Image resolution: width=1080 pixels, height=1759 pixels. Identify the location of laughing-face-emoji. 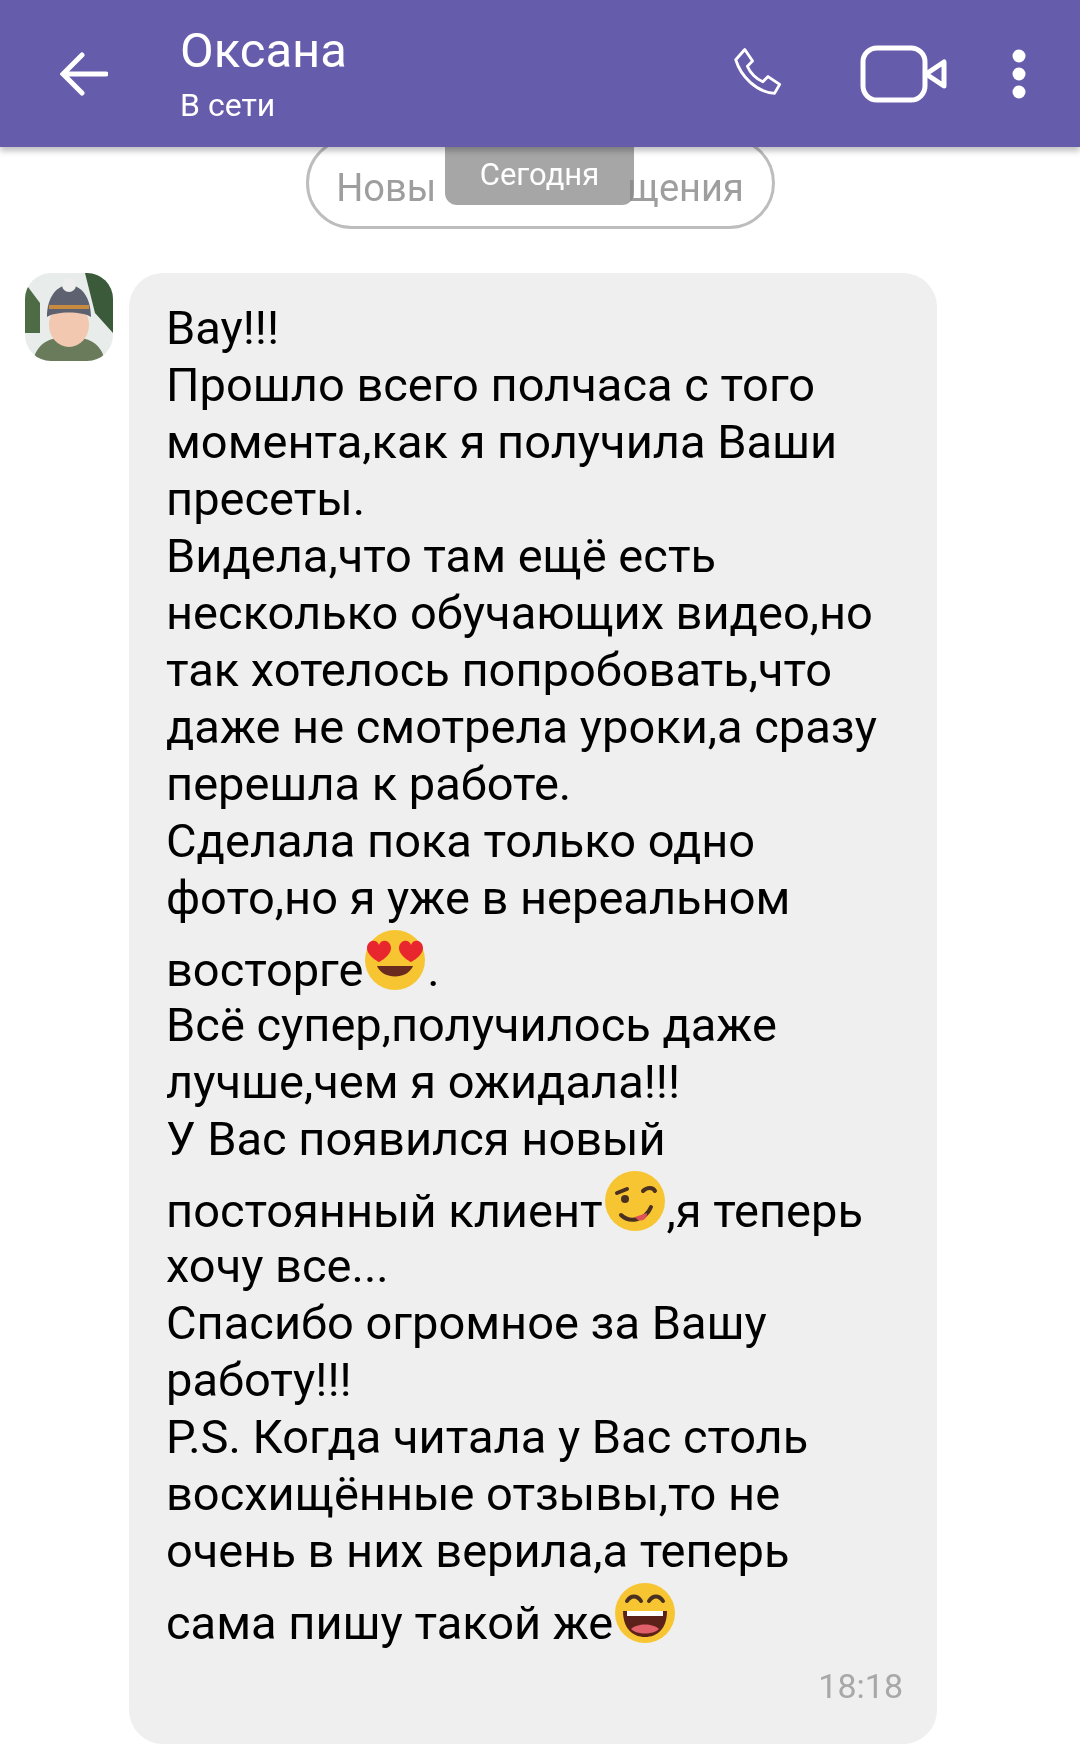
(645, 1613).